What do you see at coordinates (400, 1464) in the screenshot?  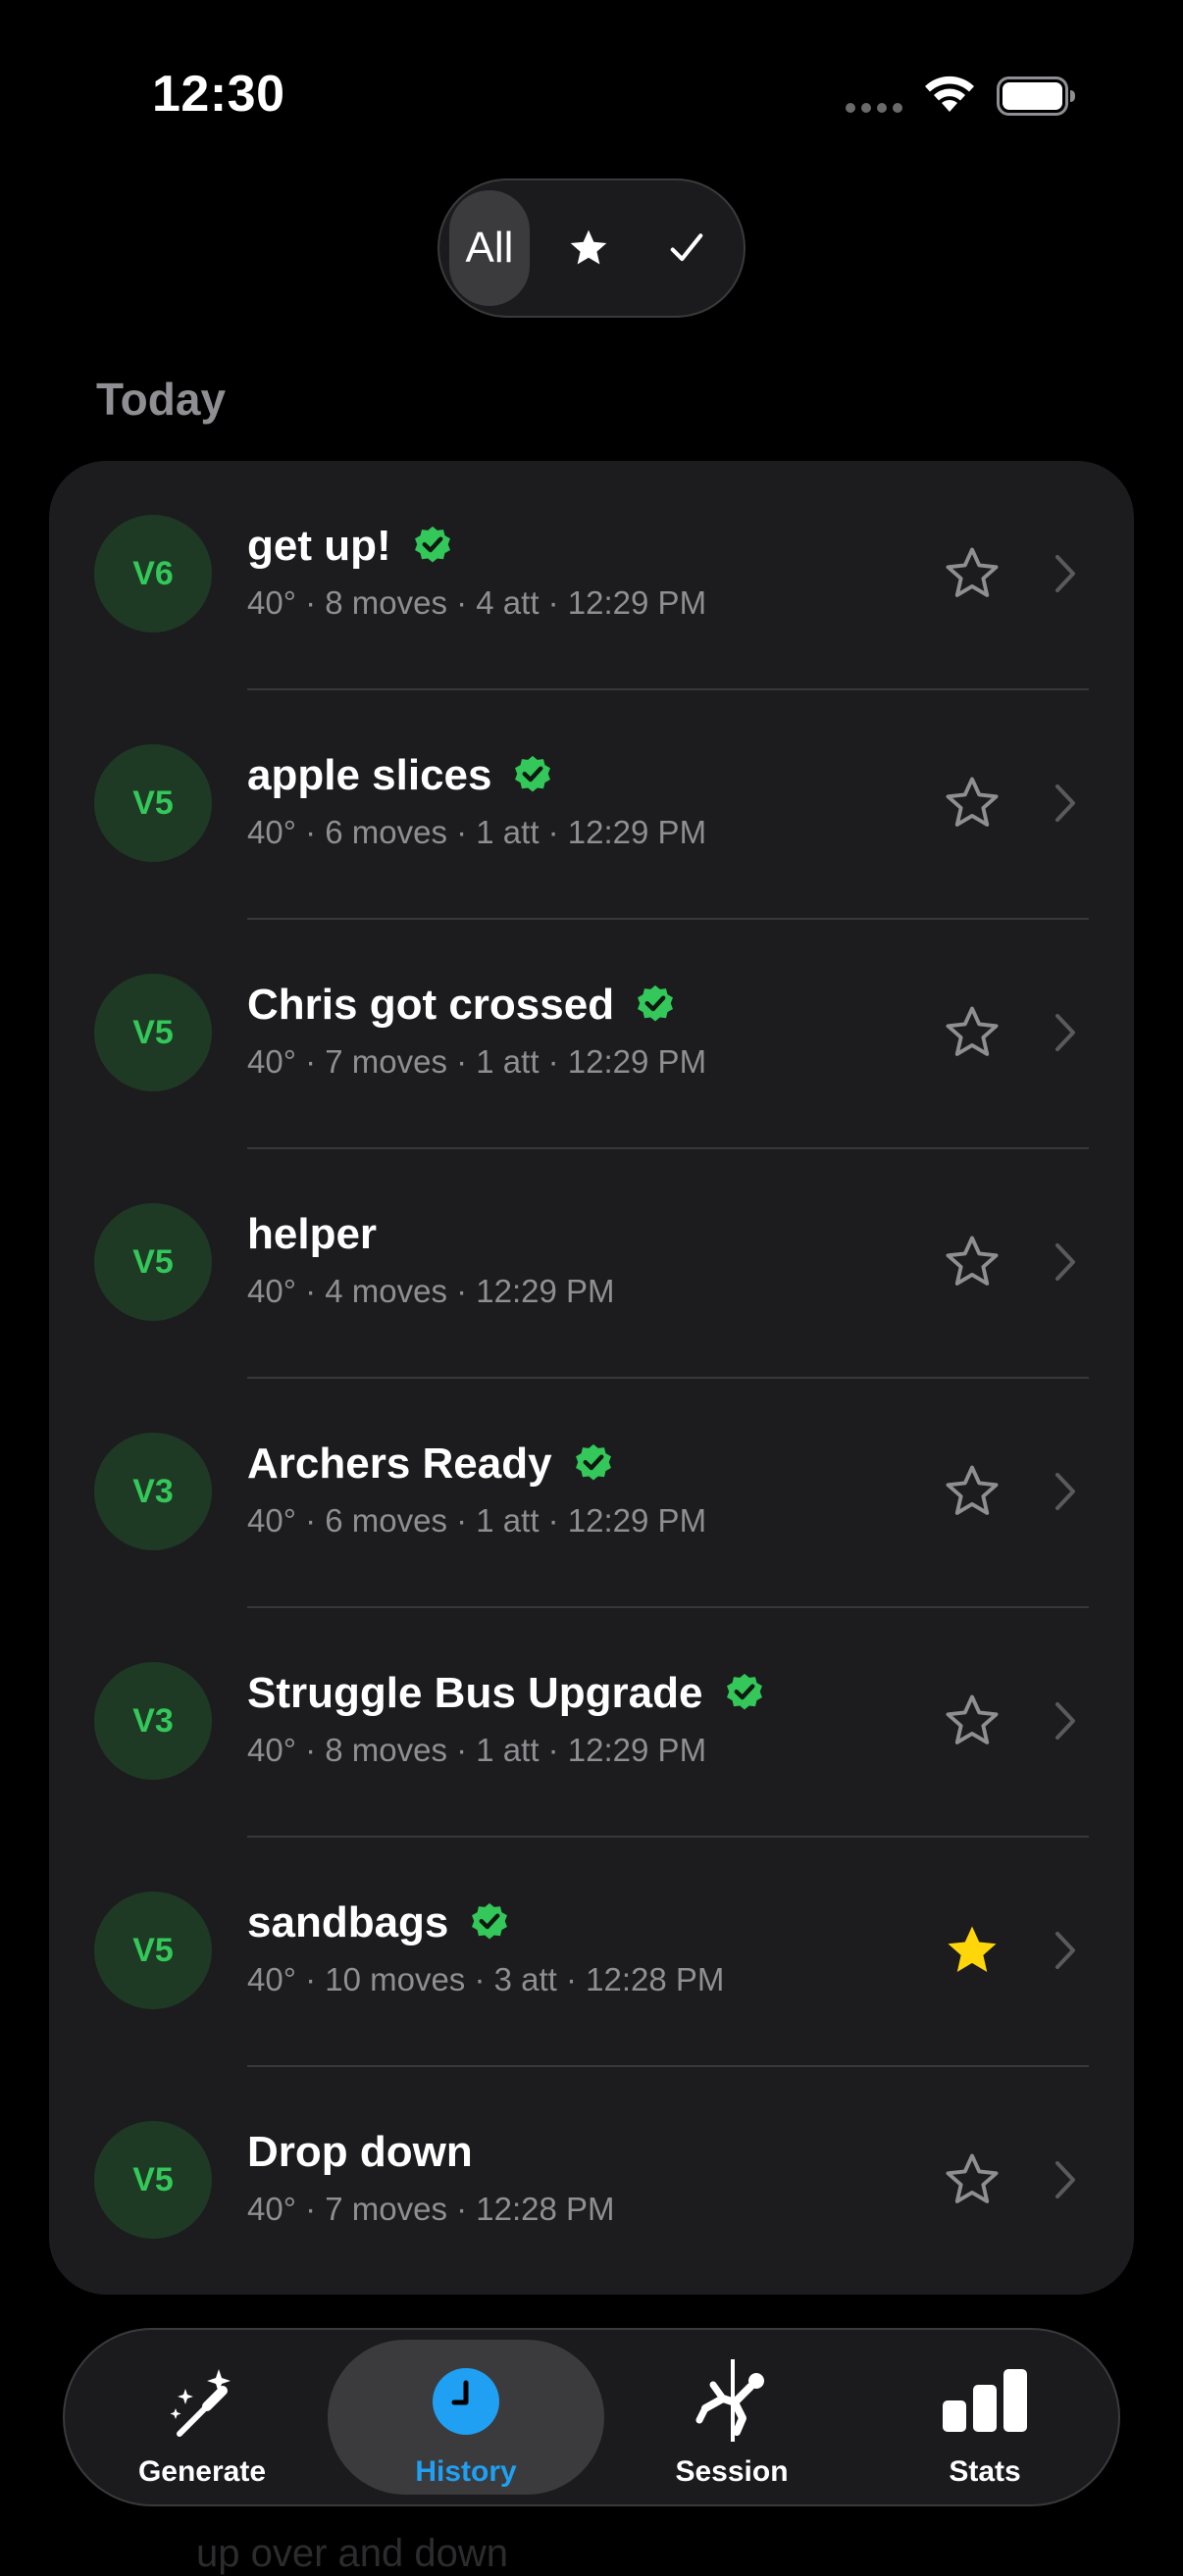 I see `climb-name: Archers Ready` at bounding box center [400, 1464].